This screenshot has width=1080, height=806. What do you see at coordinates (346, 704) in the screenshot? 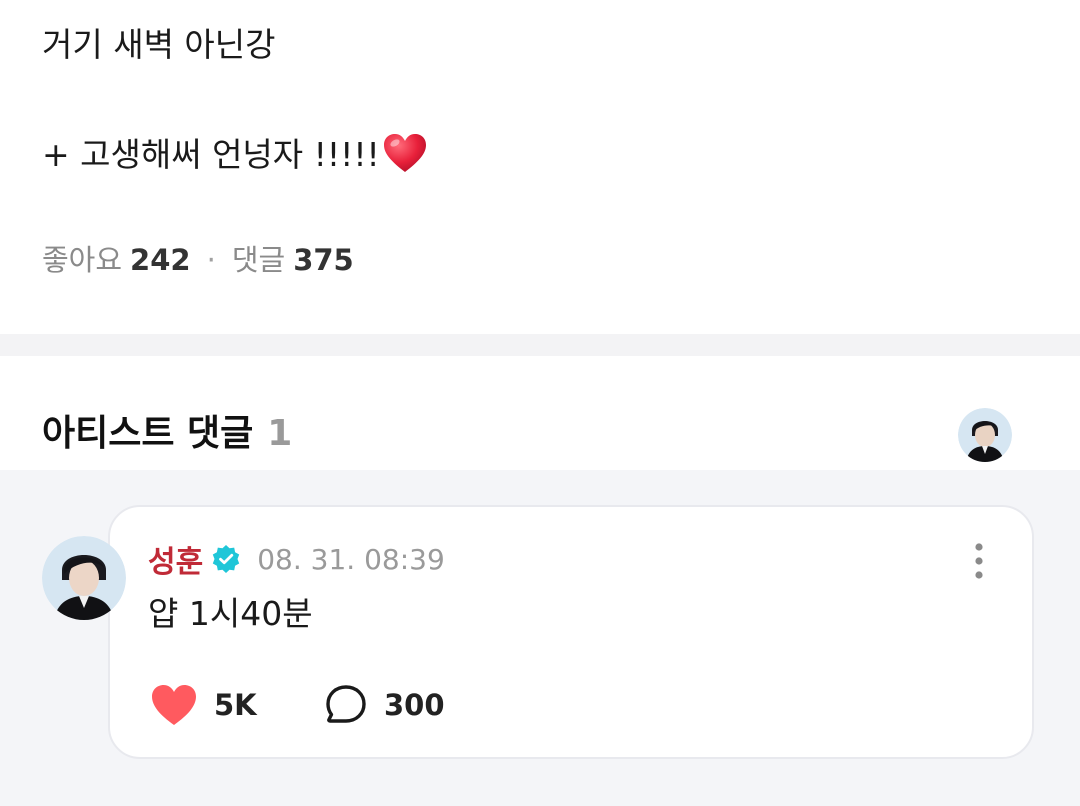
I see `speech-bubble-icon` at bounding box center [346, 704].